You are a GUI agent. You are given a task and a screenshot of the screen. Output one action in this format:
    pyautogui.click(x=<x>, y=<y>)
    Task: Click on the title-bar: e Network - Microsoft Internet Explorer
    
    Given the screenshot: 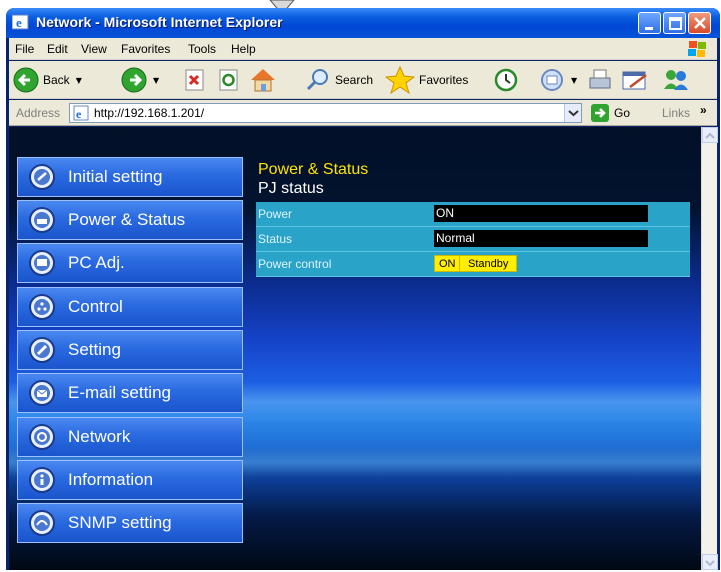 What is the action you would take?
    pyautogui.click(x=363, y=23)
    